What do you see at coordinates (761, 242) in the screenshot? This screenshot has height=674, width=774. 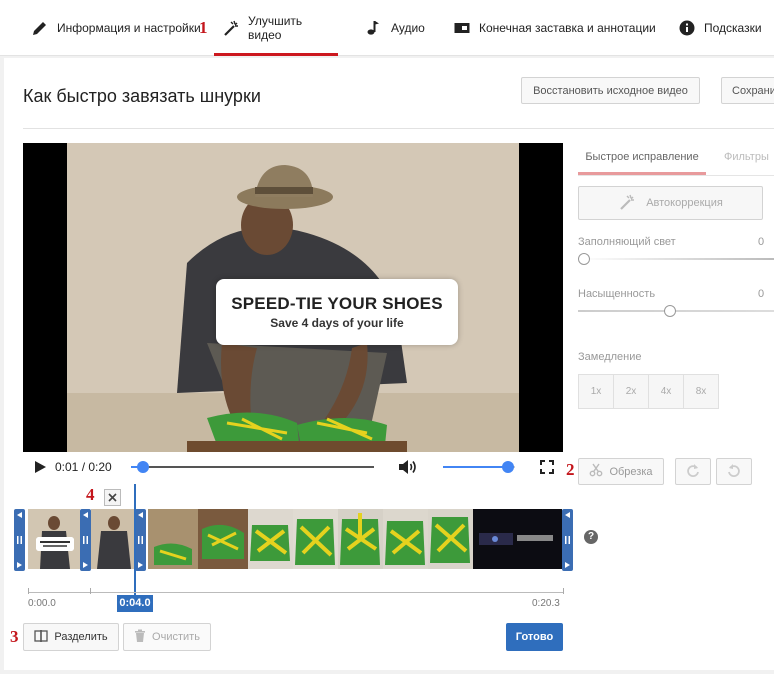 I see `fill-light-value: 0` at bounding box center [761, 242].